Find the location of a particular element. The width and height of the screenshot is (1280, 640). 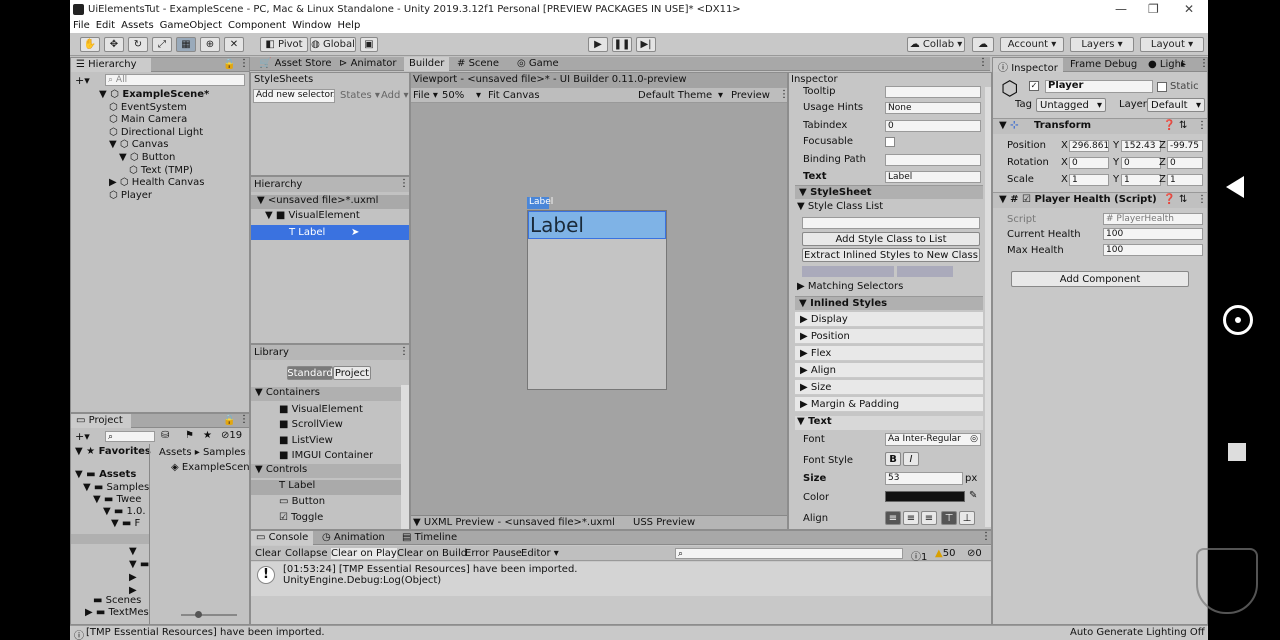

style-section-position: ▶ Position is located at coordinates (889, 336).